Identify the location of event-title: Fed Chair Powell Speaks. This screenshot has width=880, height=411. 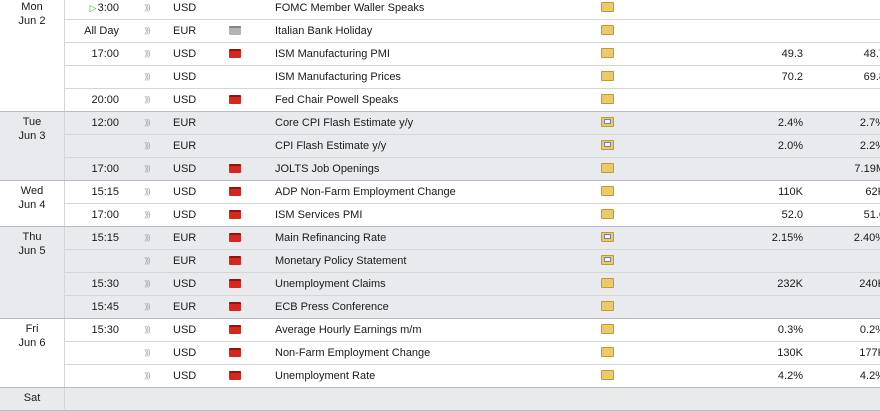
(337, 100).